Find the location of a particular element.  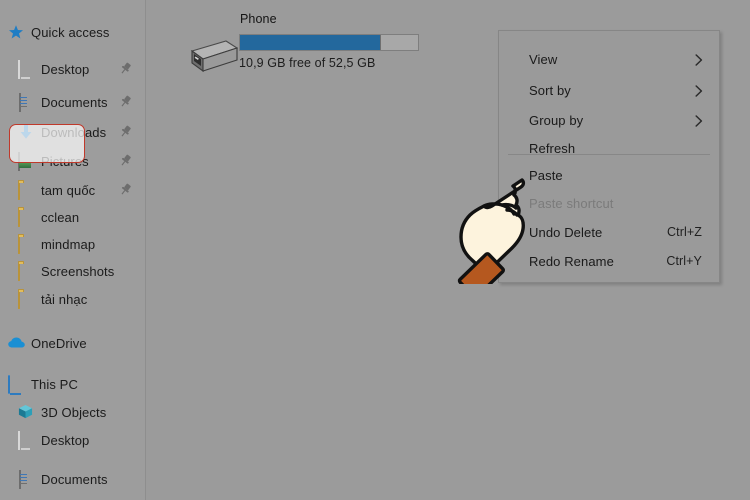

star-icon is located at coordinates (16, 32).